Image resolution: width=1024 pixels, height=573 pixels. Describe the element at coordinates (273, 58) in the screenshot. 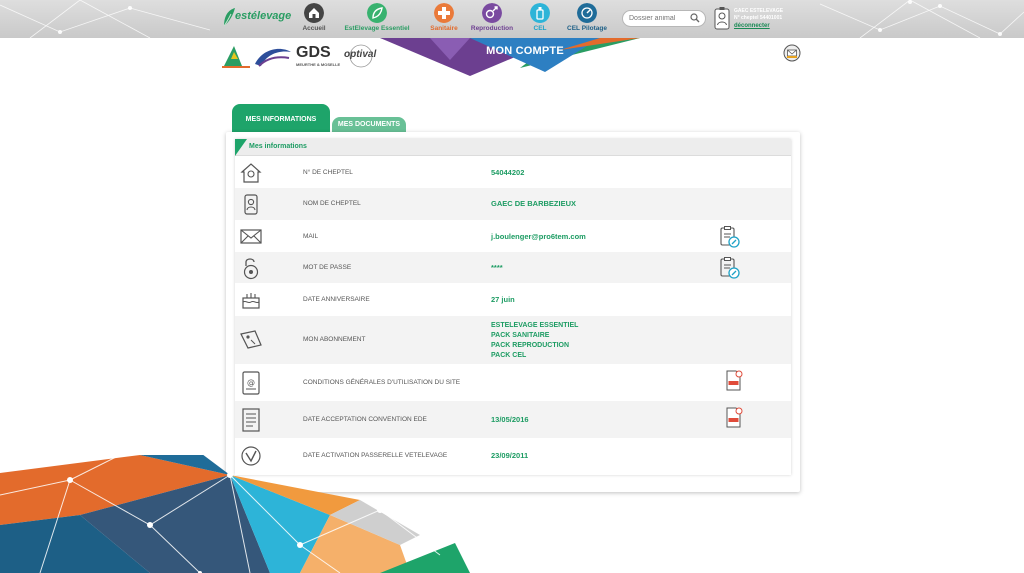

I see `partner-logo-swoosh-icon` at that location.